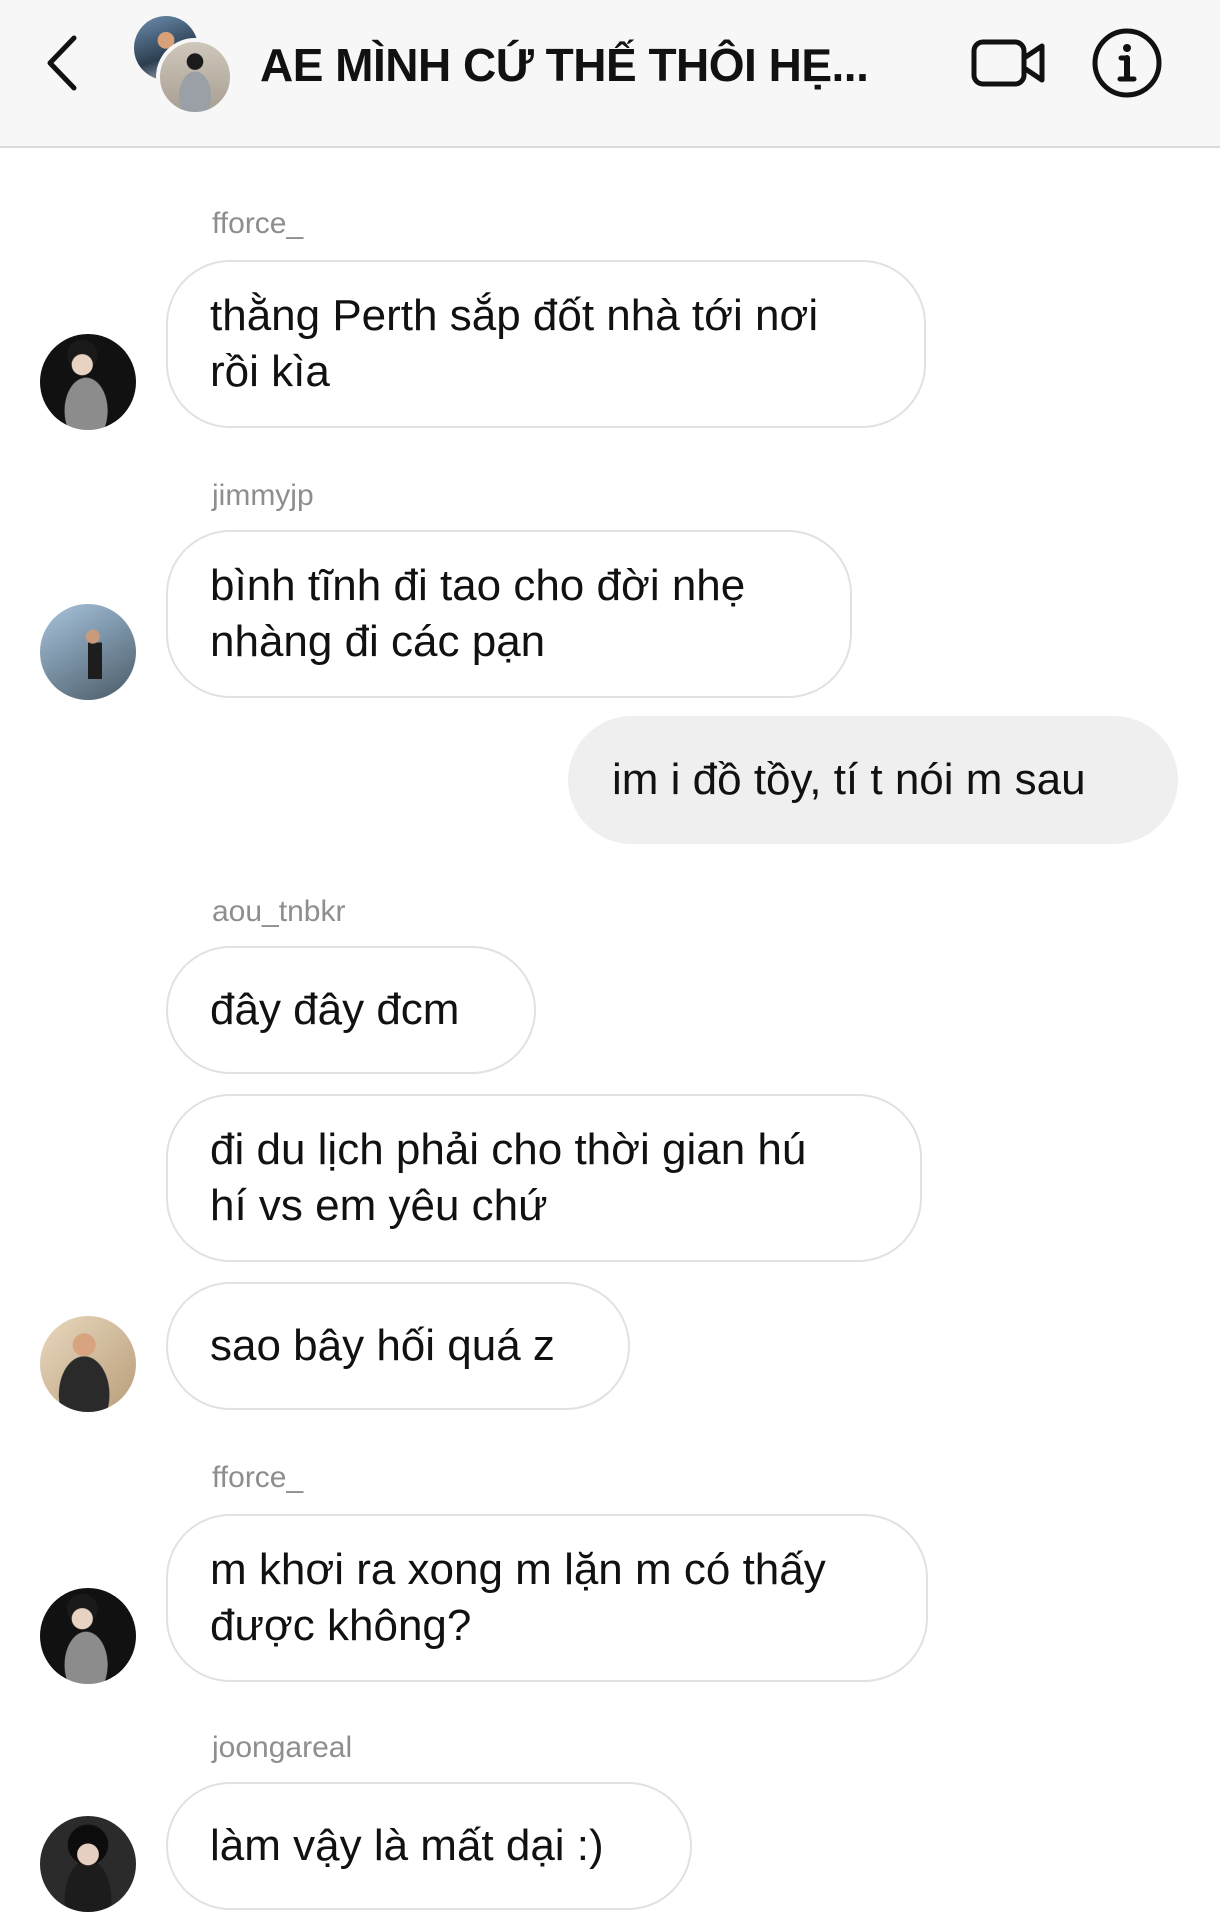 The image size is (1220, 1920). What do you see at coordinates (282, 1747) in the screenshot?
I see `sender-name: joongareal` at bounding box center [282, 1747].